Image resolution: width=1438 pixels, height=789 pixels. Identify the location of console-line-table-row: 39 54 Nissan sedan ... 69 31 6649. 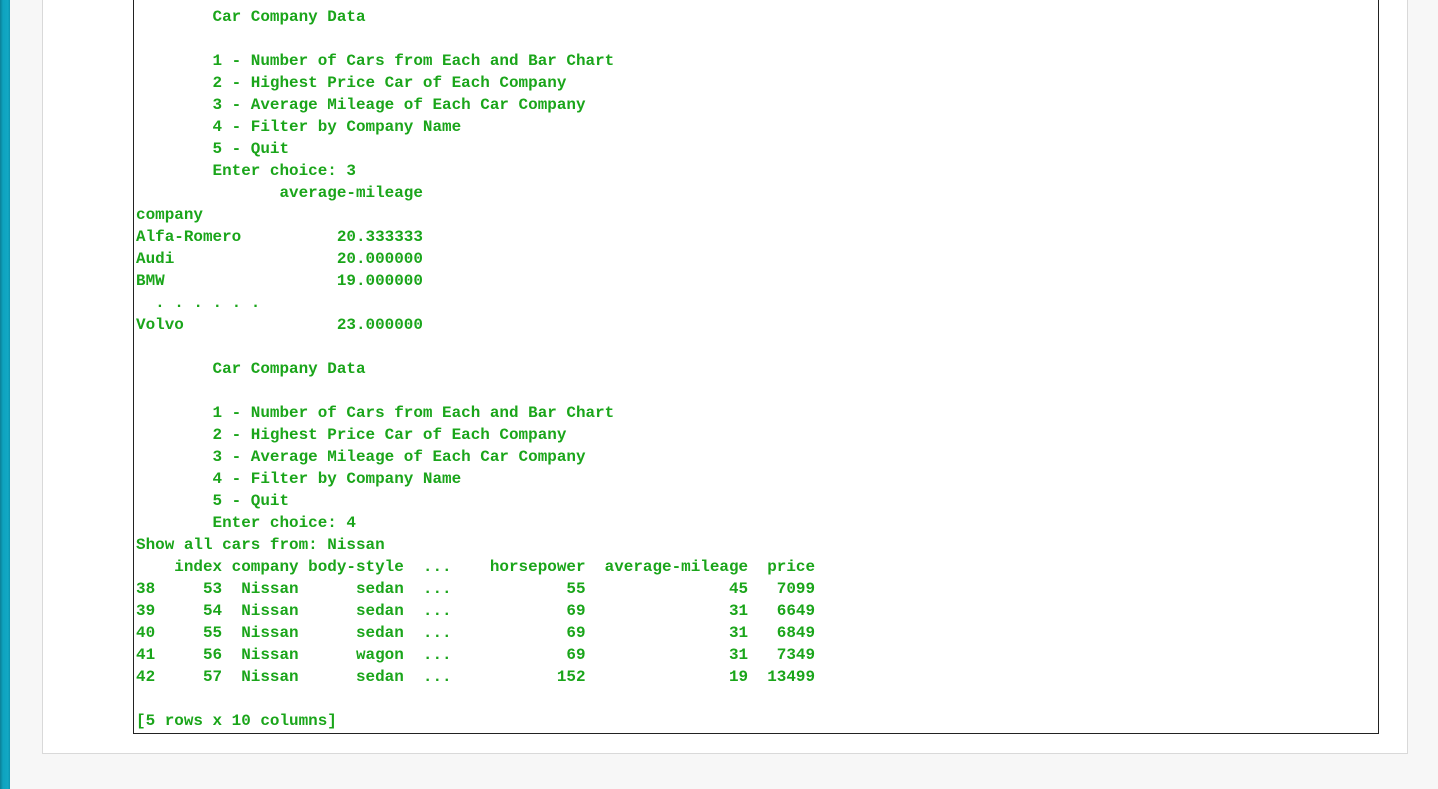
(476, 611).